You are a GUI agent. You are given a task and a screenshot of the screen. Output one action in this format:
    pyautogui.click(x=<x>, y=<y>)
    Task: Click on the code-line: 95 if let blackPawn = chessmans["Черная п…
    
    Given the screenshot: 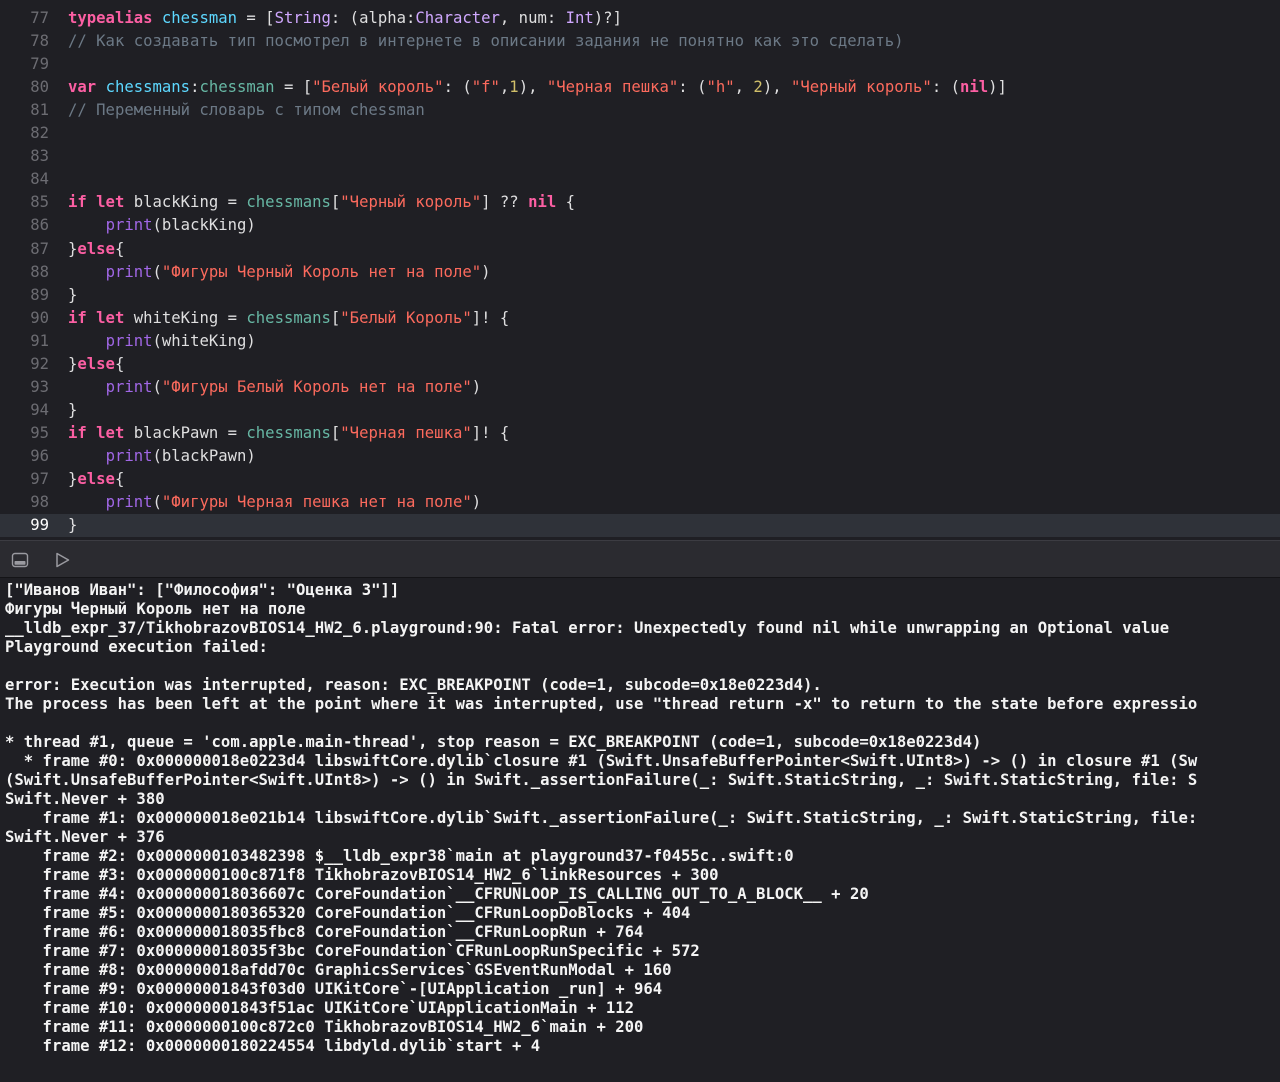 What is the action you would take?
    pyautogui.click(x=640, y=433)
    